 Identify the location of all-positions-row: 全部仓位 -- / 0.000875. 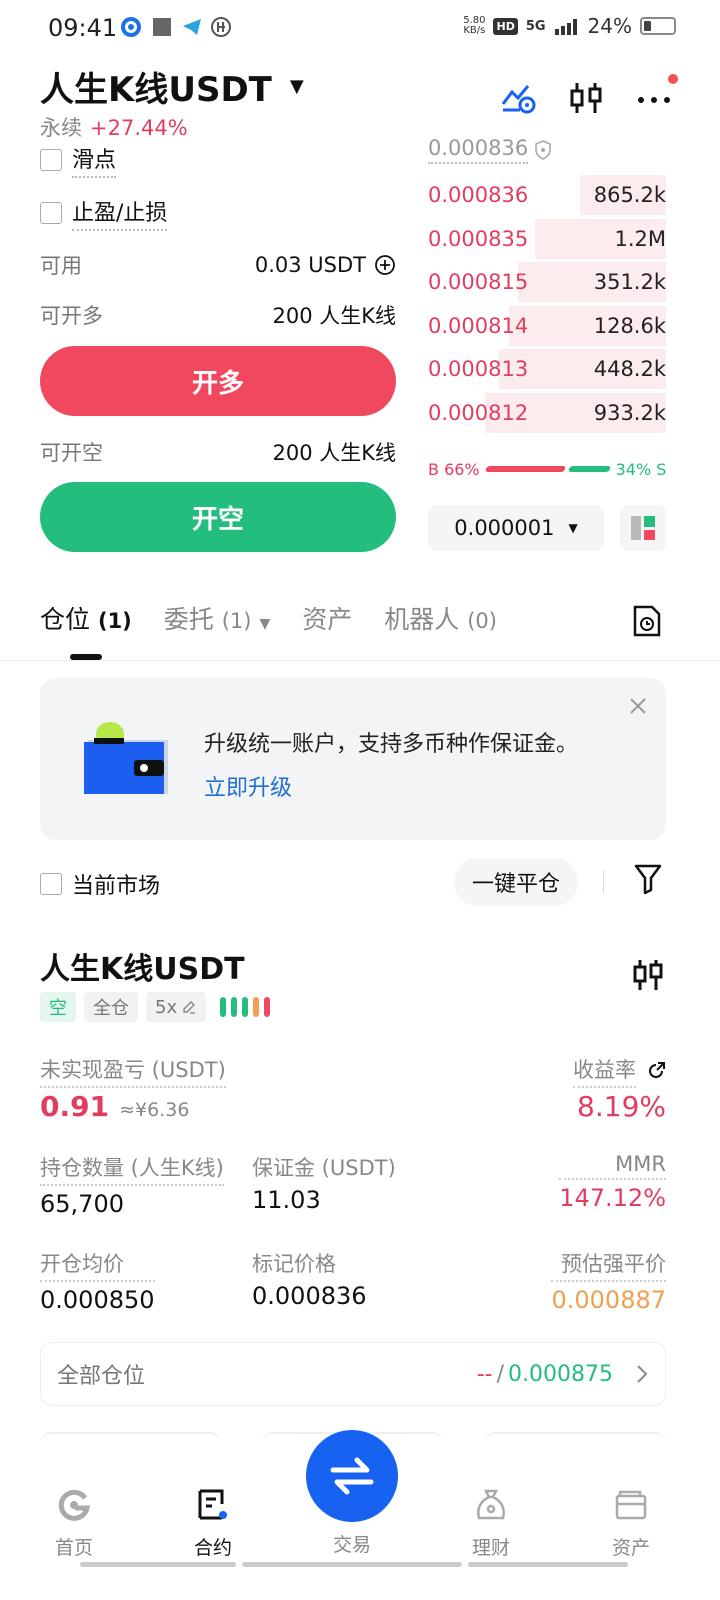
(353, 1374).